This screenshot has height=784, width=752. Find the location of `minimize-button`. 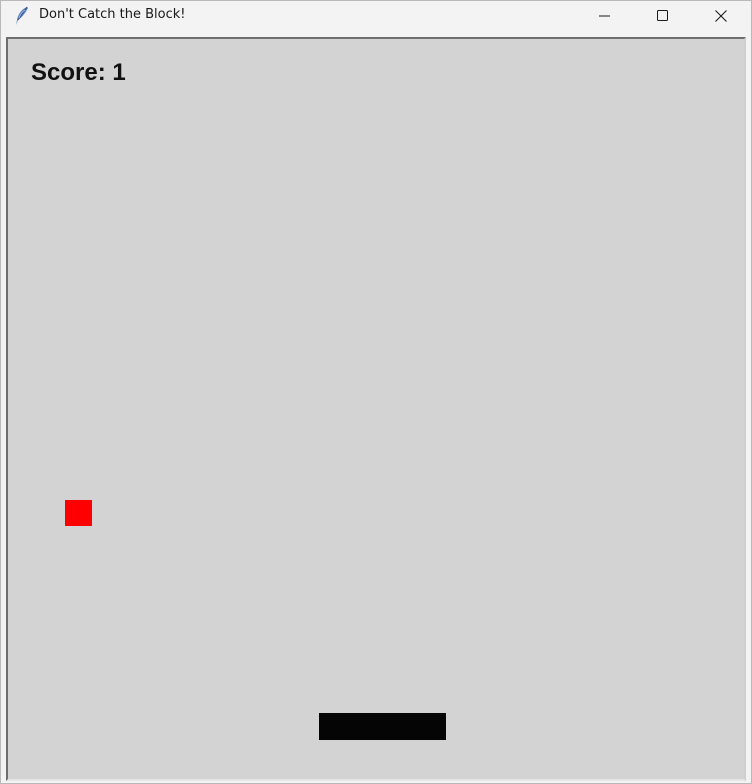

minimize-button is located at coordinates (605, 16).